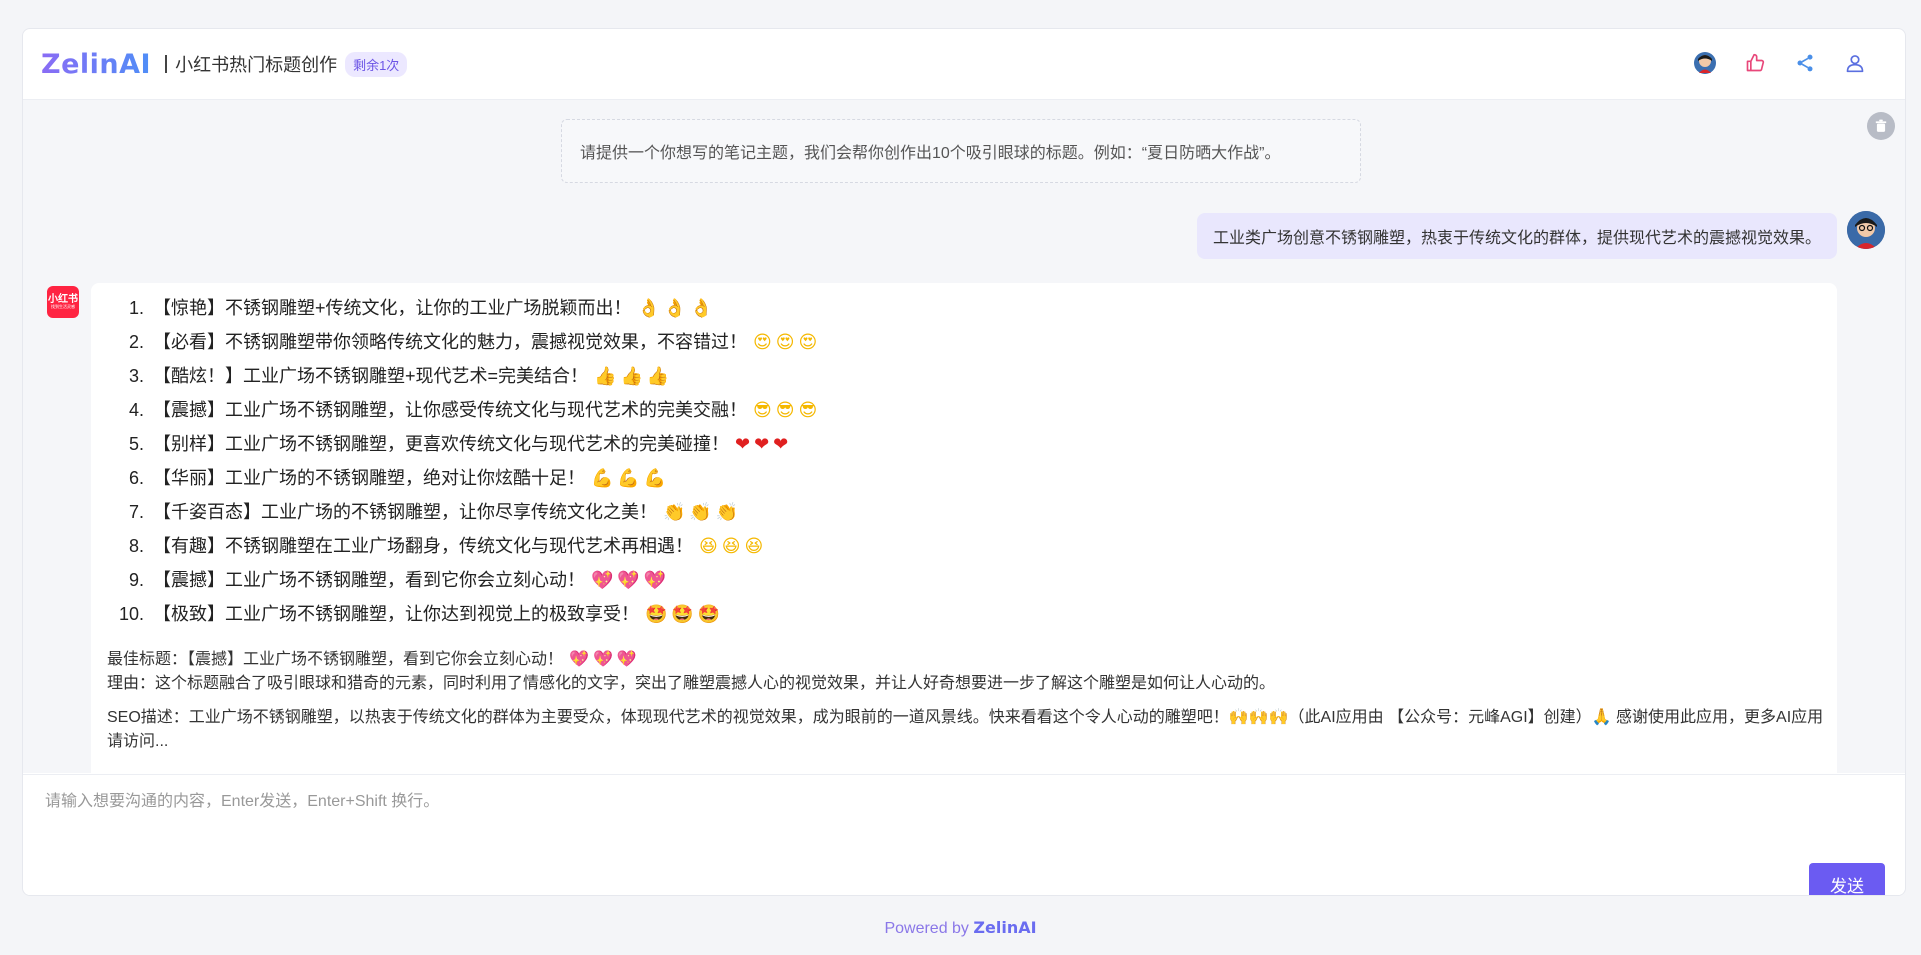  What do you see at coordinates (985, 376) in the screenshot?
I see `list-item: 【酷炫！】工业广场不锈钢雕塑+现代艺术=完美结合！👍👍👍` at bounding box center [985, 376].